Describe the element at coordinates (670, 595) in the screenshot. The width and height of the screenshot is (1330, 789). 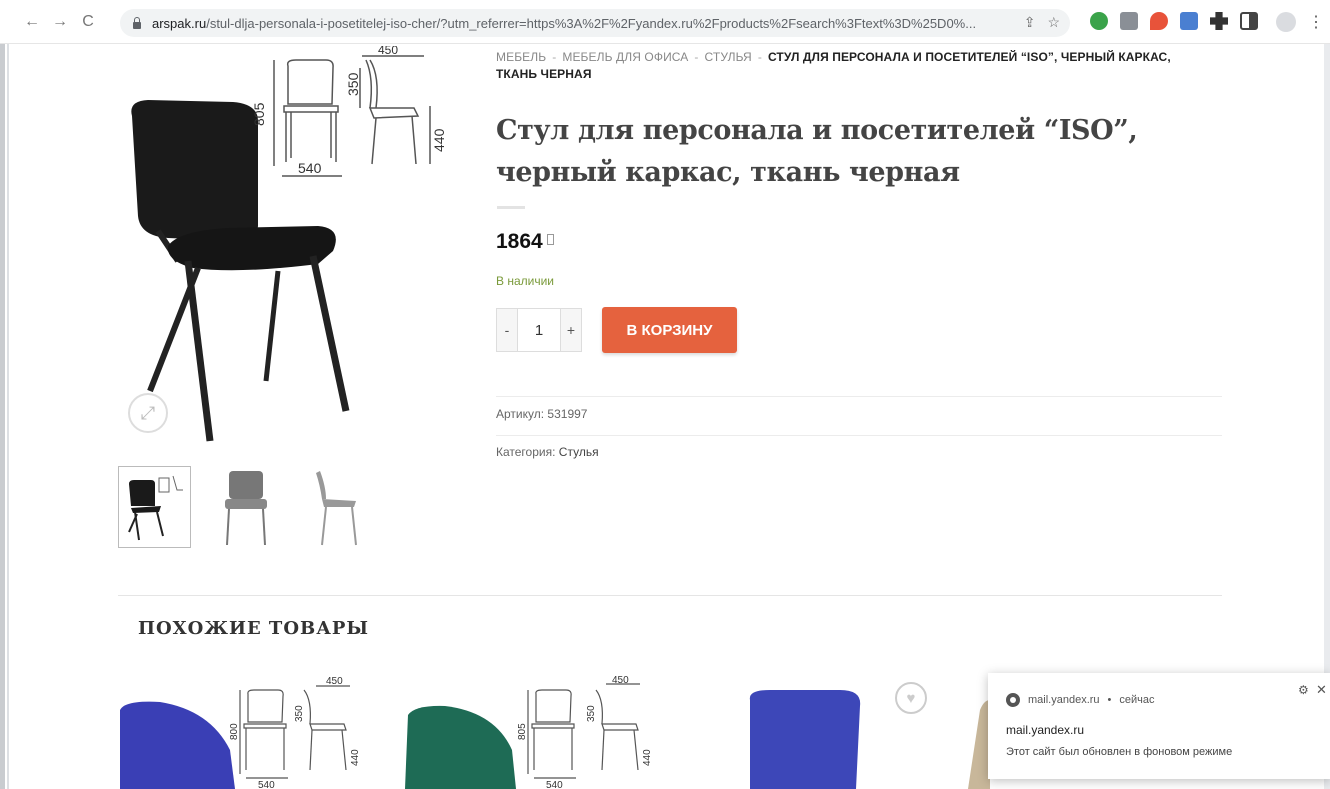
I see `section-divider` at that location.